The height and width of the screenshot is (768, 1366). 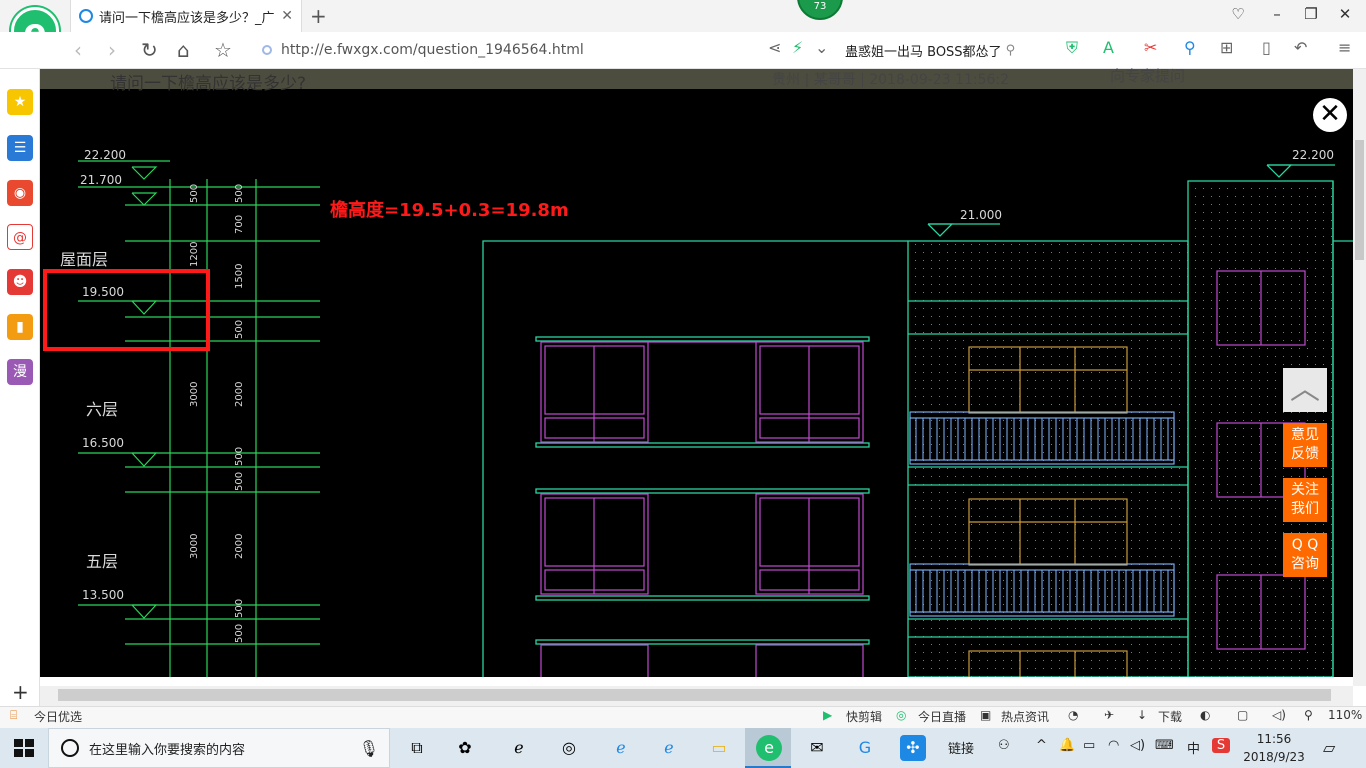 What do you see at coordinates (84, 259) in the screenshot?
I see `roof-level-label: 屋面层` at bounding box center [84, 259].